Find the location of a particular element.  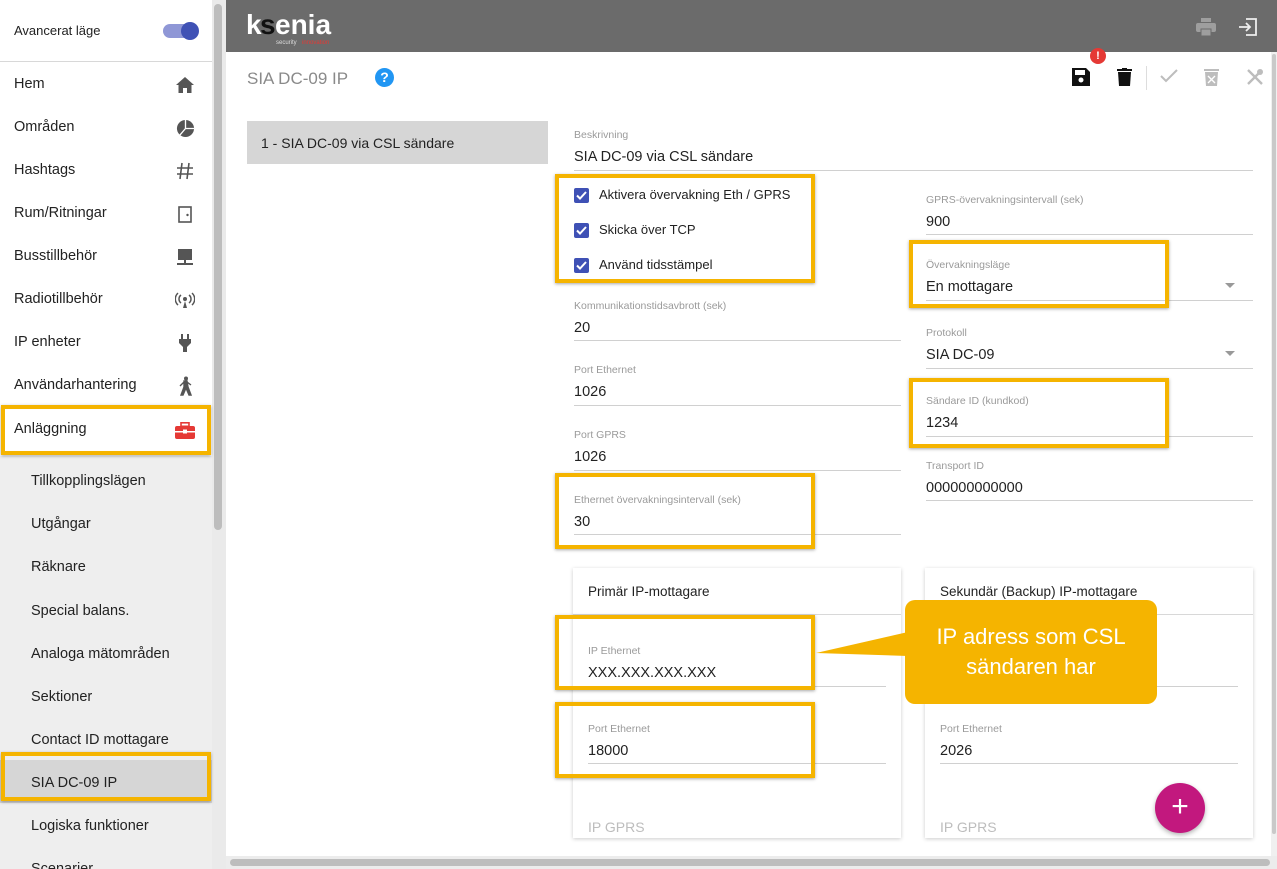

port-ethernet-field: Port Ethernet 1026 is located at coordinates (737, 385).